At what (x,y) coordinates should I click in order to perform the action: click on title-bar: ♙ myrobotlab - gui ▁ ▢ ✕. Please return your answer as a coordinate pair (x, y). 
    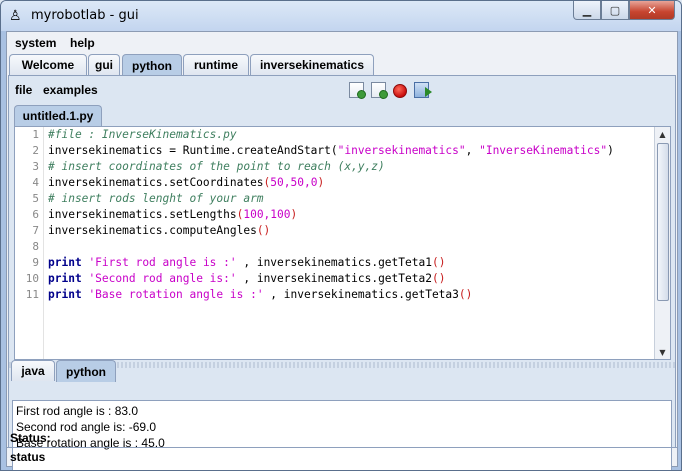
    Looking at the image, I should click on (341, 16).